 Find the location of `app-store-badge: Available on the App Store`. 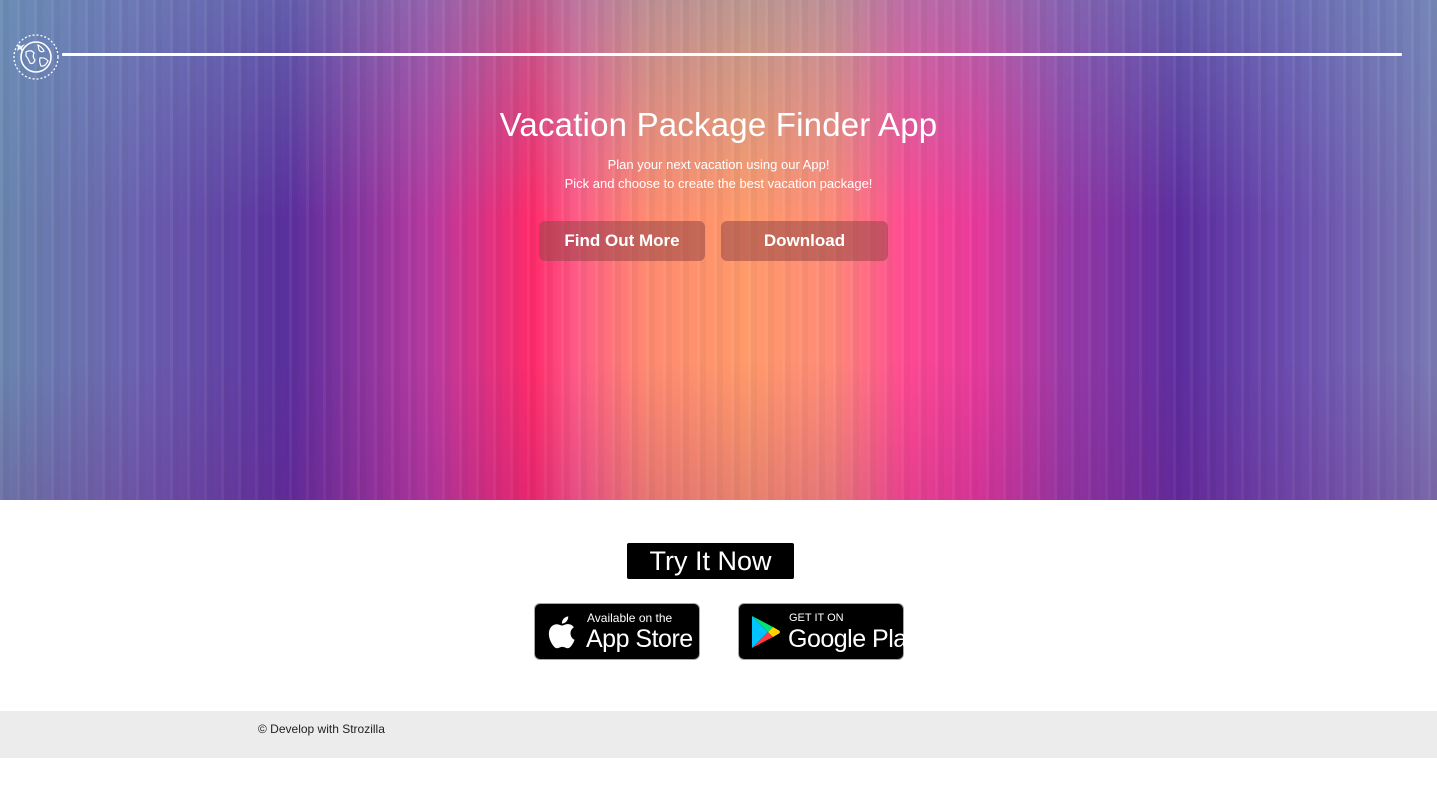

app-store-badge: Available on the App Store is located at coordinates (617, 631).